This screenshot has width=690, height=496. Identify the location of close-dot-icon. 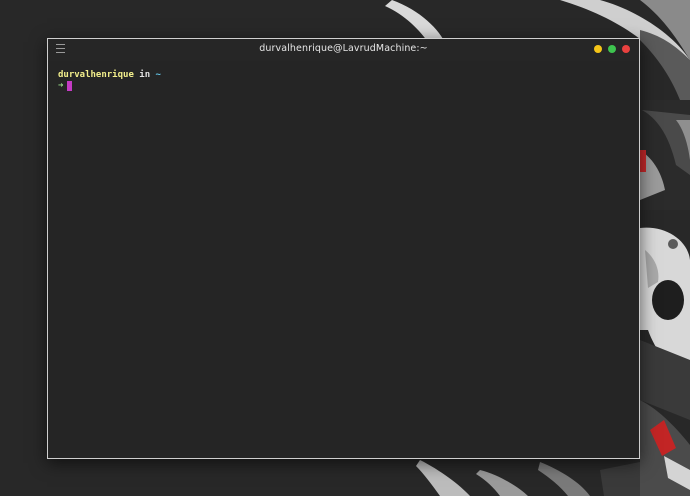
(626, 49).